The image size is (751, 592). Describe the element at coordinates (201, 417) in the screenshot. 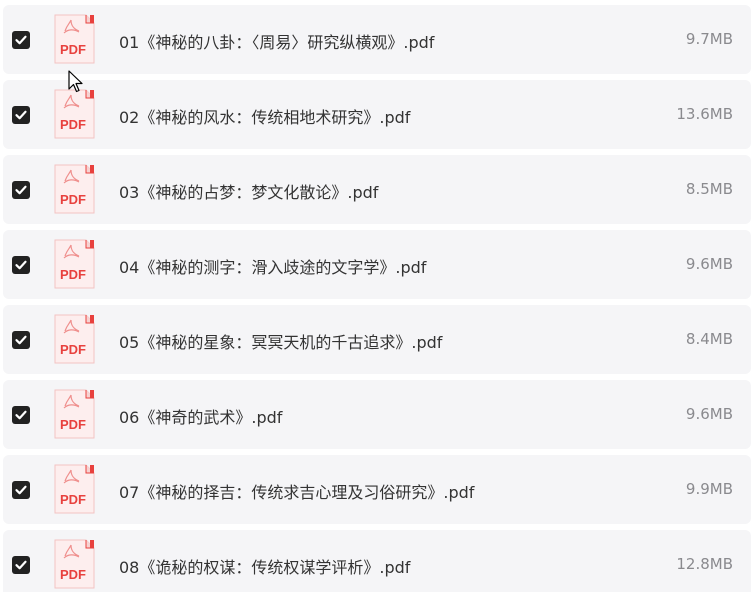

I see `file-name: 06《神奇的武术》.pdf` at that location.